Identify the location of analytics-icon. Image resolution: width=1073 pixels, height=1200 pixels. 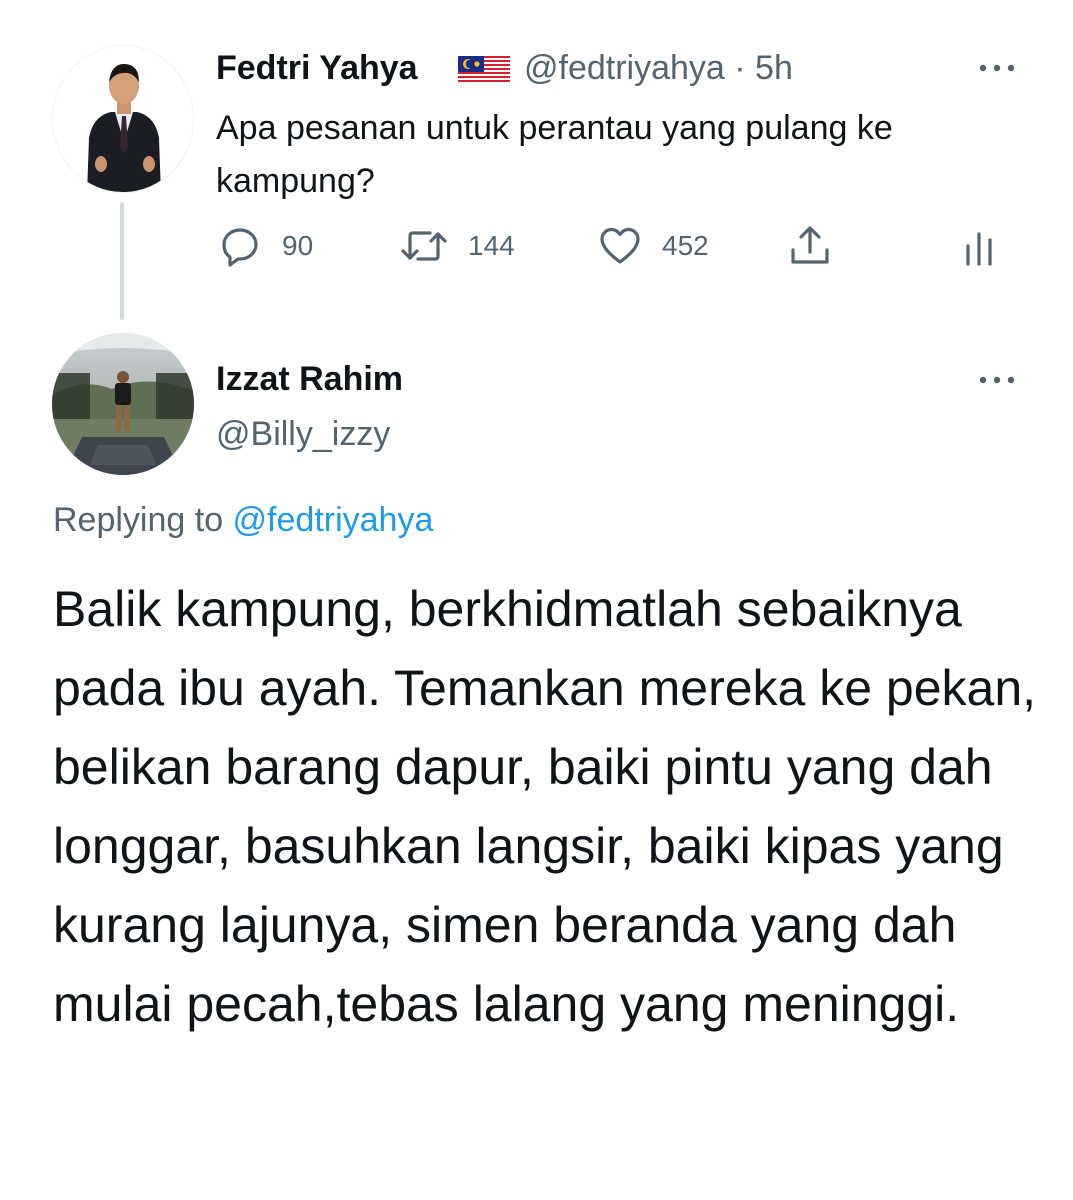
(979, 249).